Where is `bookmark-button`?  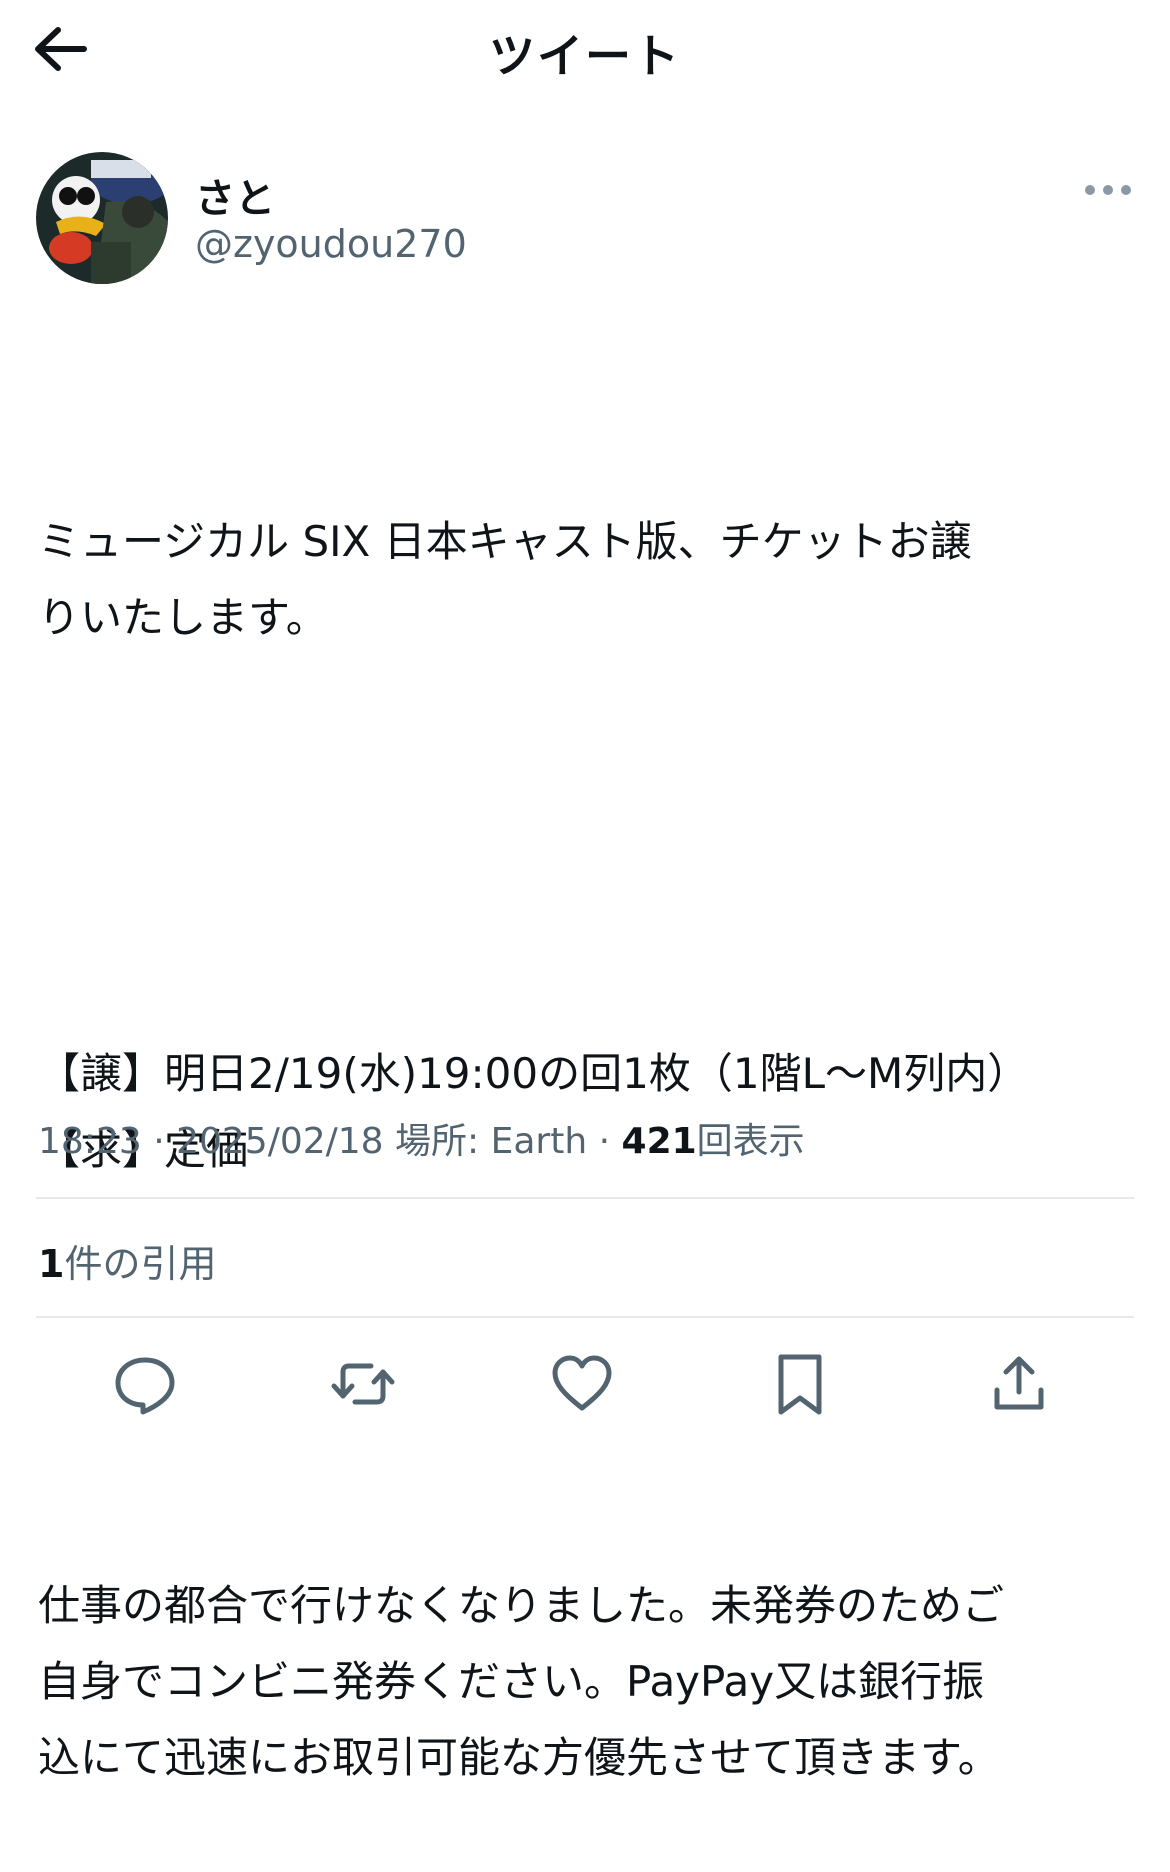 bookmark-button is located at coordinates (800, 1384).